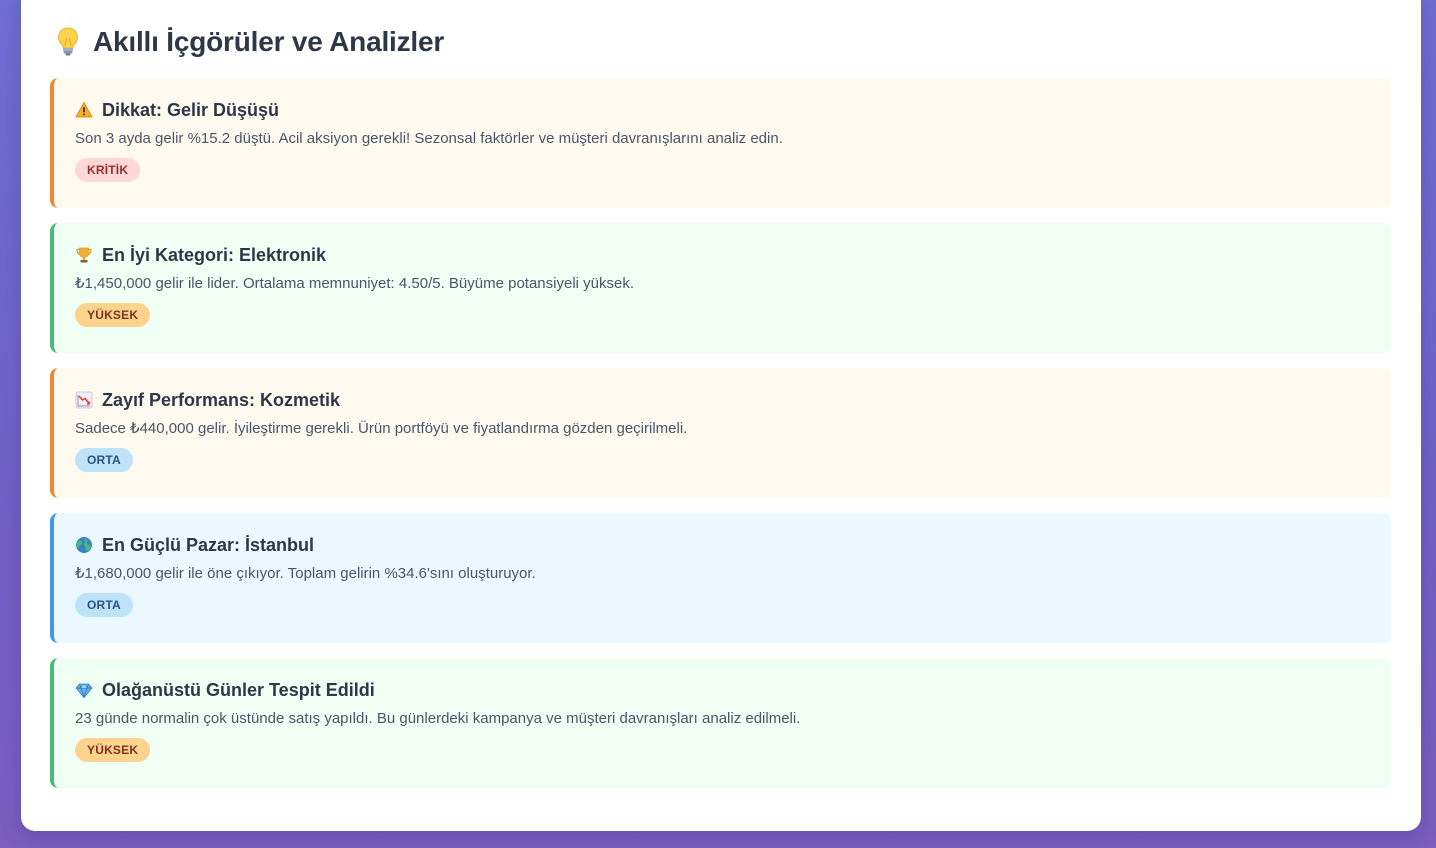 Image resolution: width=1436 pixels, height=848 pixels. I want to click on insight-title: Zayıf Performans: Kozmetik, so click(221, 399).